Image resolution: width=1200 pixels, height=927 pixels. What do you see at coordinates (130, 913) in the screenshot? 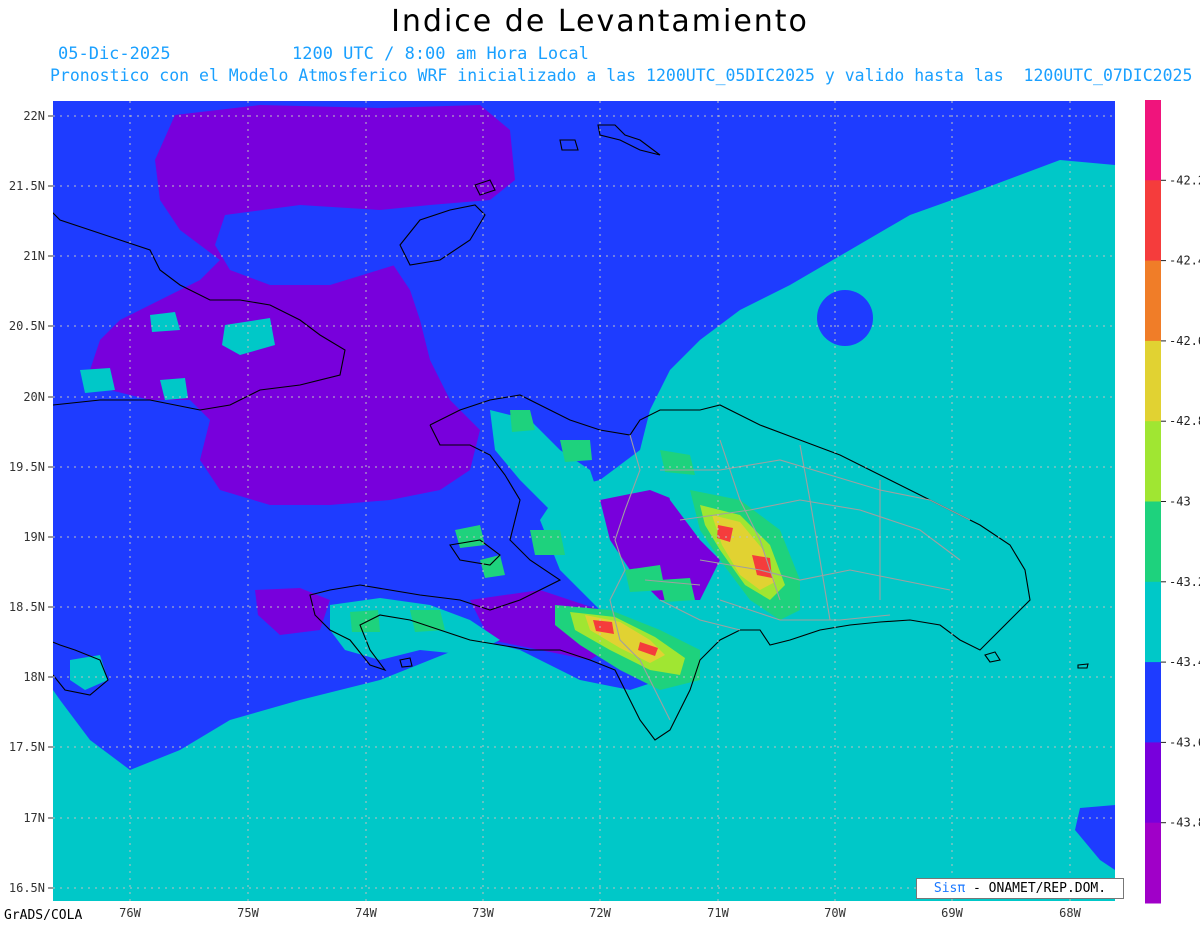
I see `lon-label: 76W` at bounding box center [130, 913].